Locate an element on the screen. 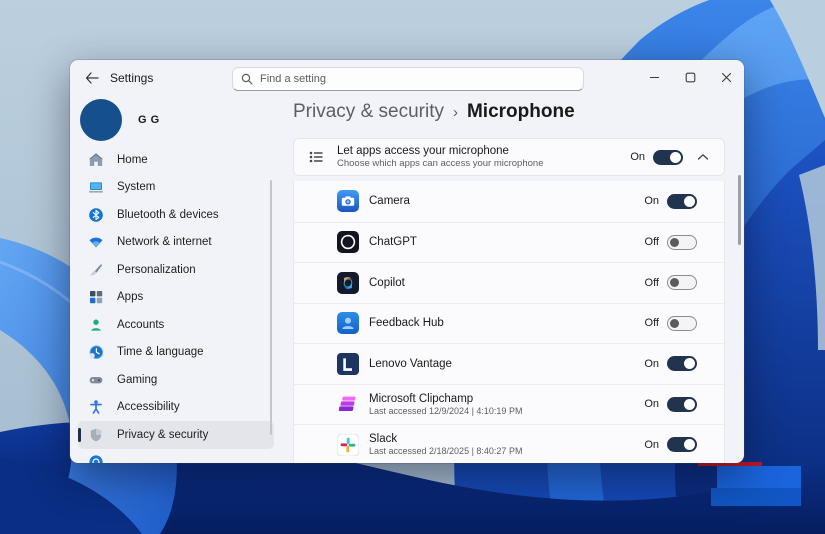 Image resolution: width=825 pixels, height=534 pixels. chatgpt-app-icon is located at coordinates (348, 242).